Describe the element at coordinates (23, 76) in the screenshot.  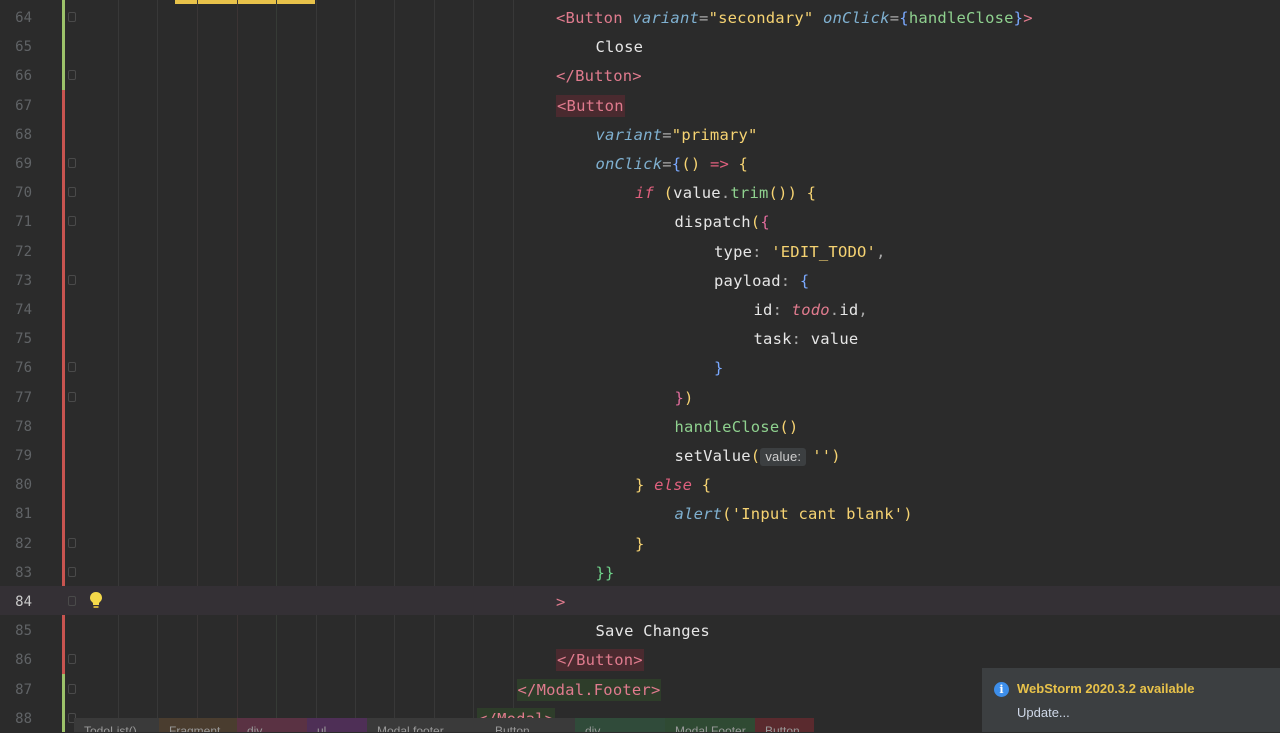
I see `line-number: 66` at that location.